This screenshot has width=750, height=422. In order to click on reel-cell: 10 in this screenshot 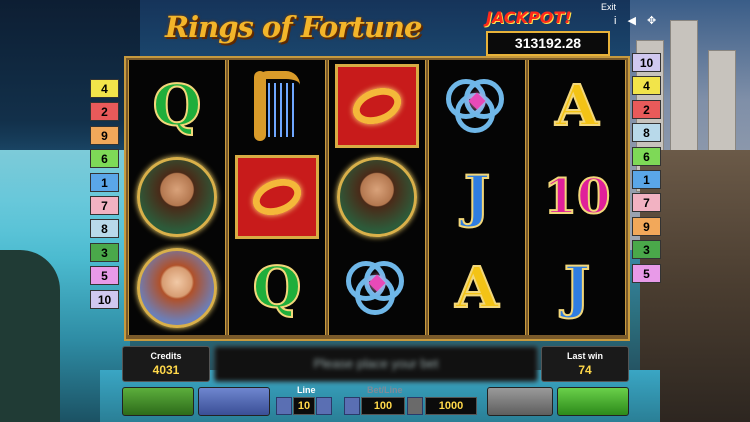, I will do `click(577, 197)`.